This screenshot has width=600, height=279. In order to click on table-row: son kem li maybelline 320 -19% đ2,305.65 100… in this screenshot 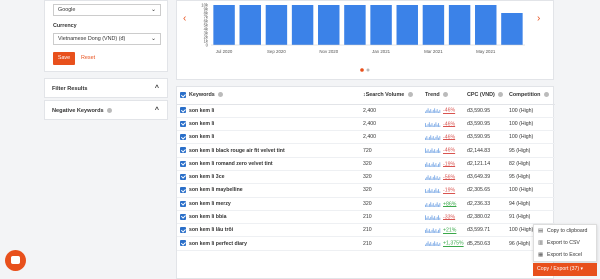, I will do `click(366, 190)`.